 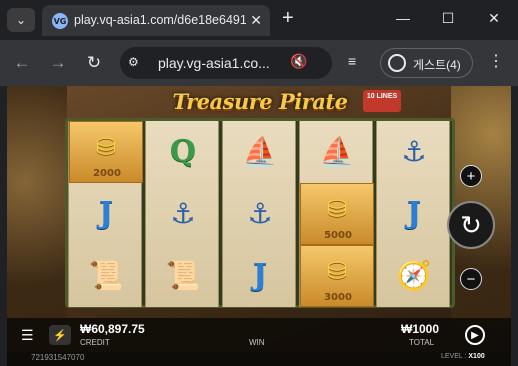 I want to click on chevron-down-icon: ⌄, so click(x=21, y=20).